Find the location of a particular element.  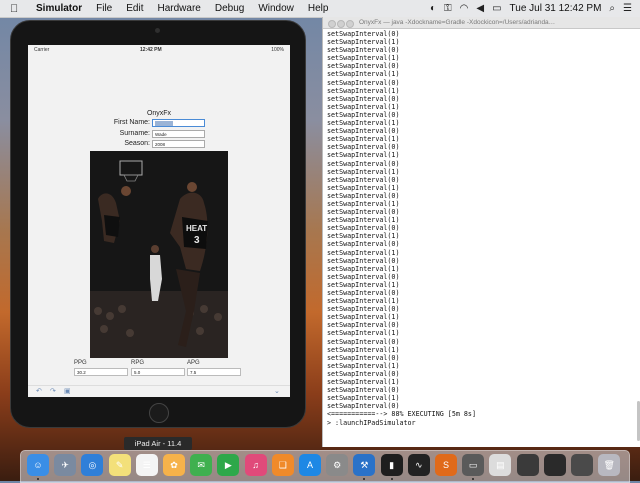

volume-icon: ◀ is located at coordinates (480, 8).